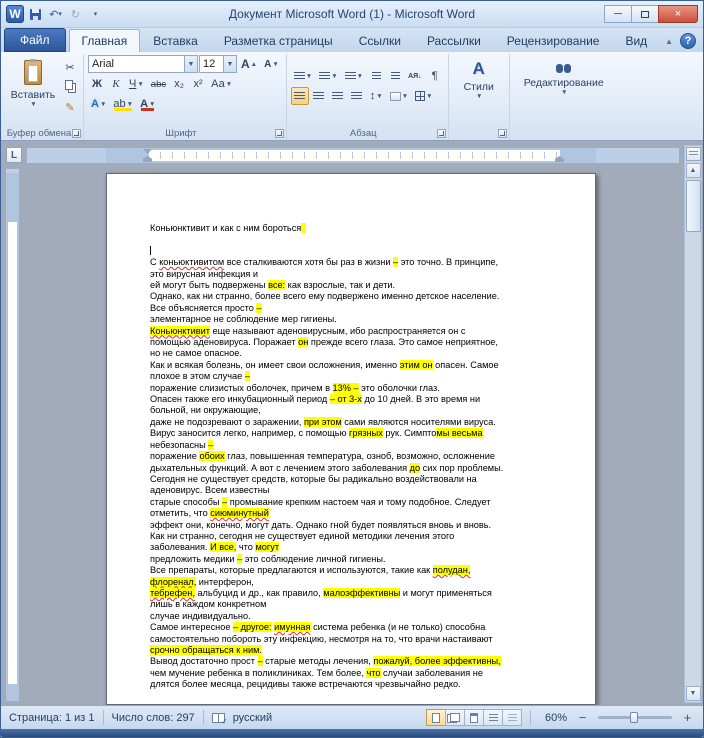  Describe the element at coordinates (645, 14) in the screenshot. I see `restore-button` at that location.